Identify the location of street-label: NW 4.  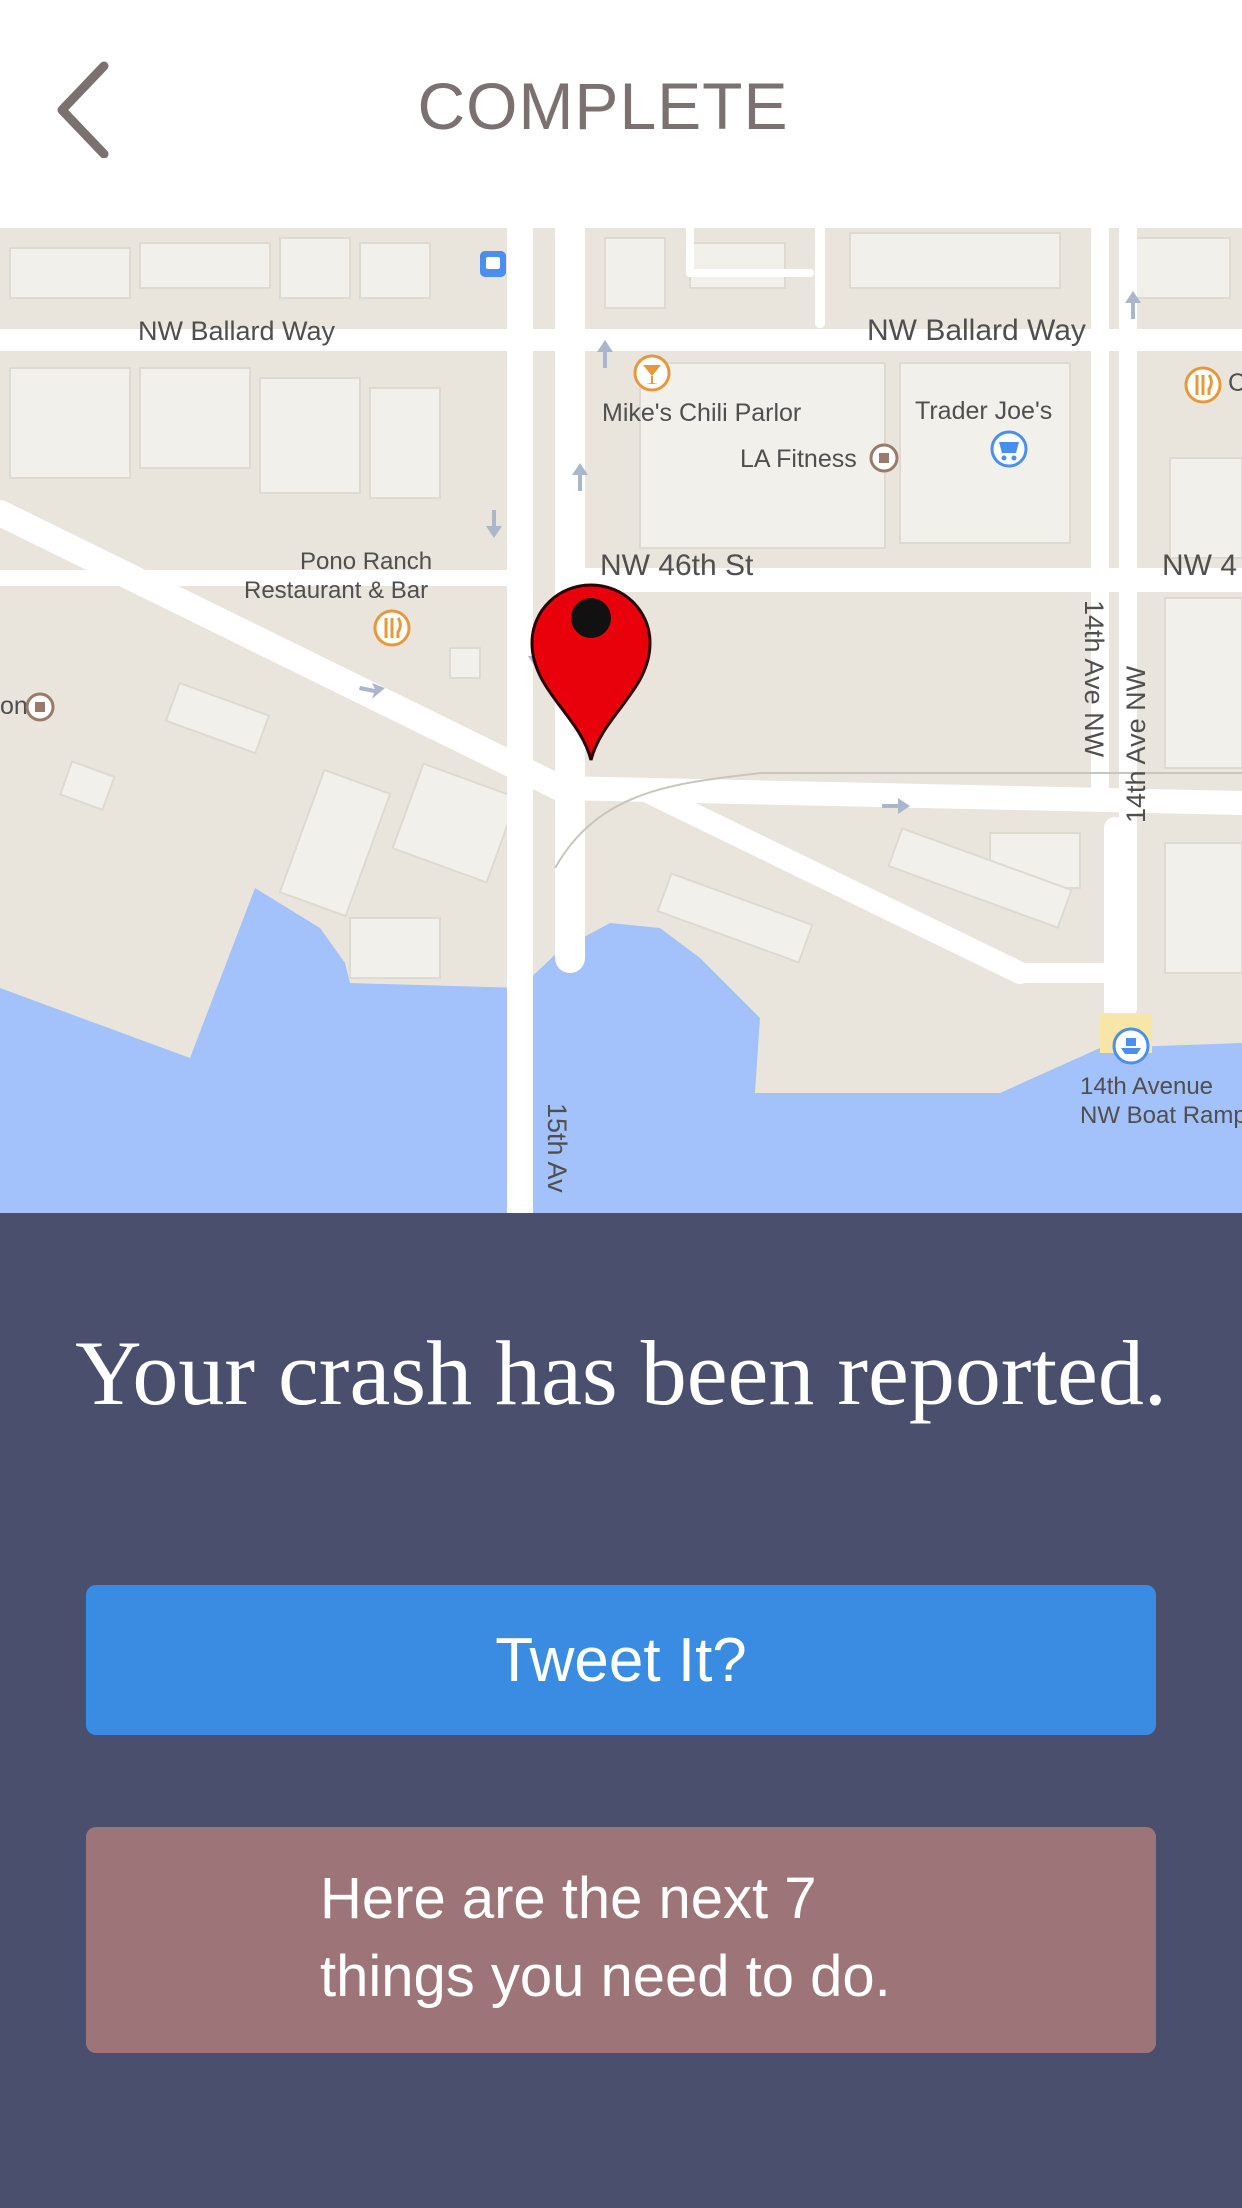
(1199, 565).